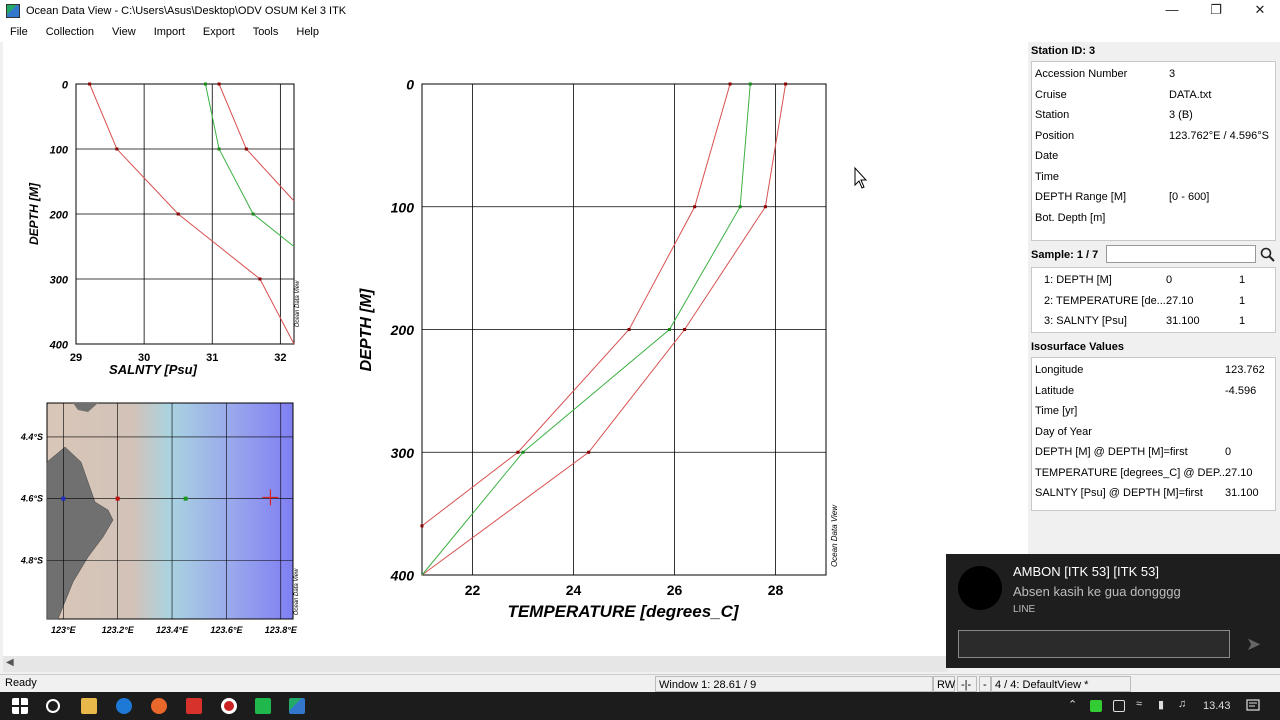 The width and height of the screenshot is (1280, 720). Describe the element at coordinates (1063, 51) in the screenshot. I see `station-id-header: Station ID: 3` at that location.